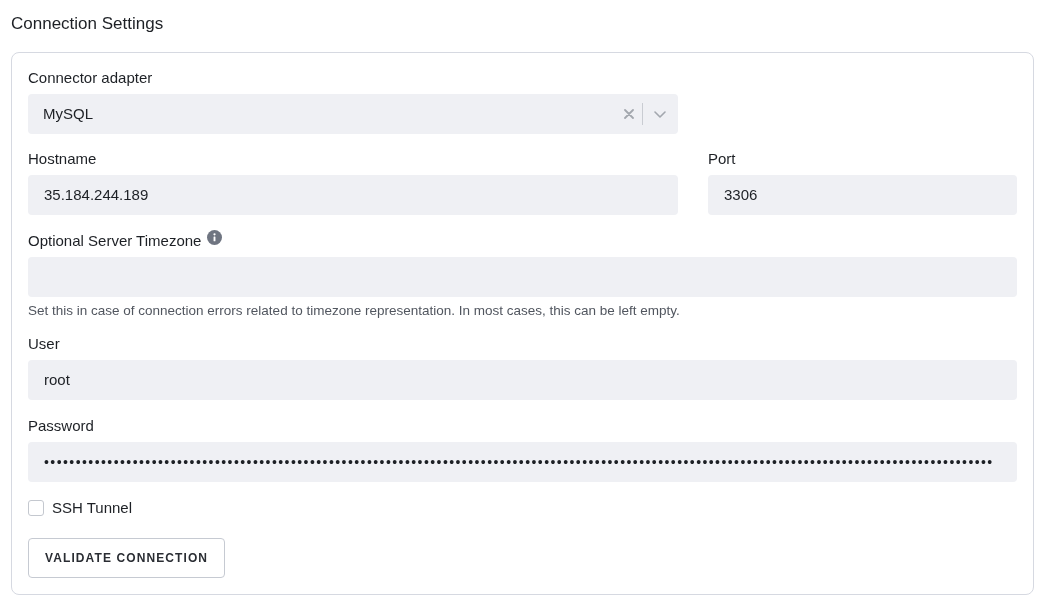  What do you see at coordinates (629, 114) in the screenshot?
I see `clear-icon` at bounding box center [629, 114].